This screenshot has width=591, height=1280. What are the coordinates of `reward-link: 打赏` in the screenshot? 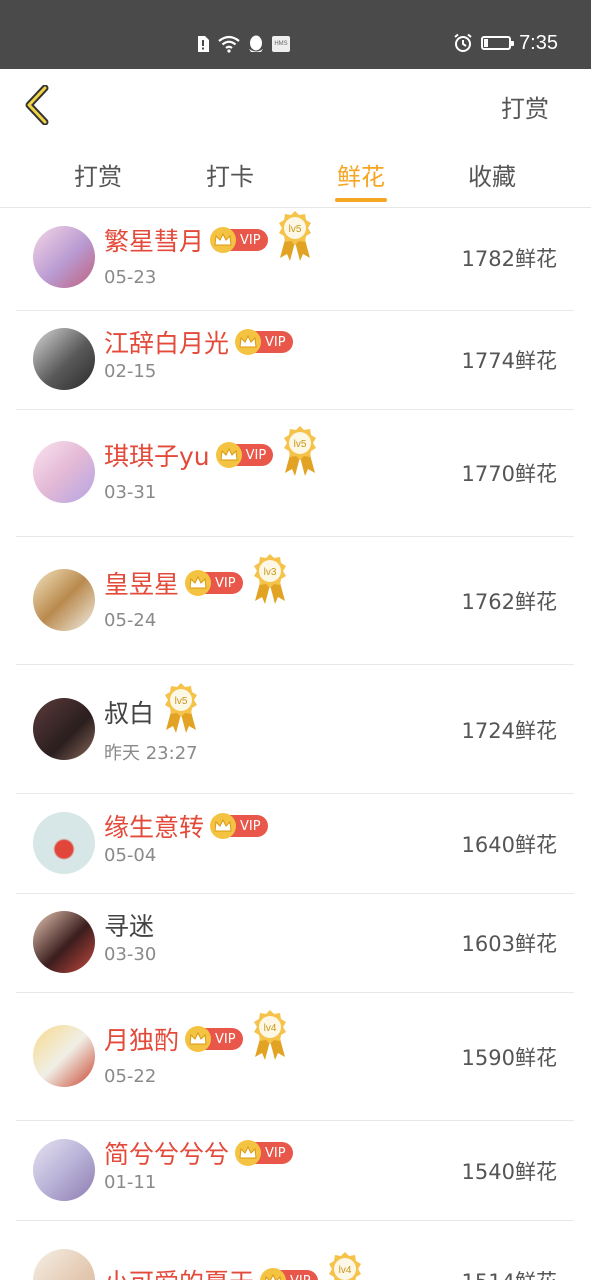 It's located at (525, 106).